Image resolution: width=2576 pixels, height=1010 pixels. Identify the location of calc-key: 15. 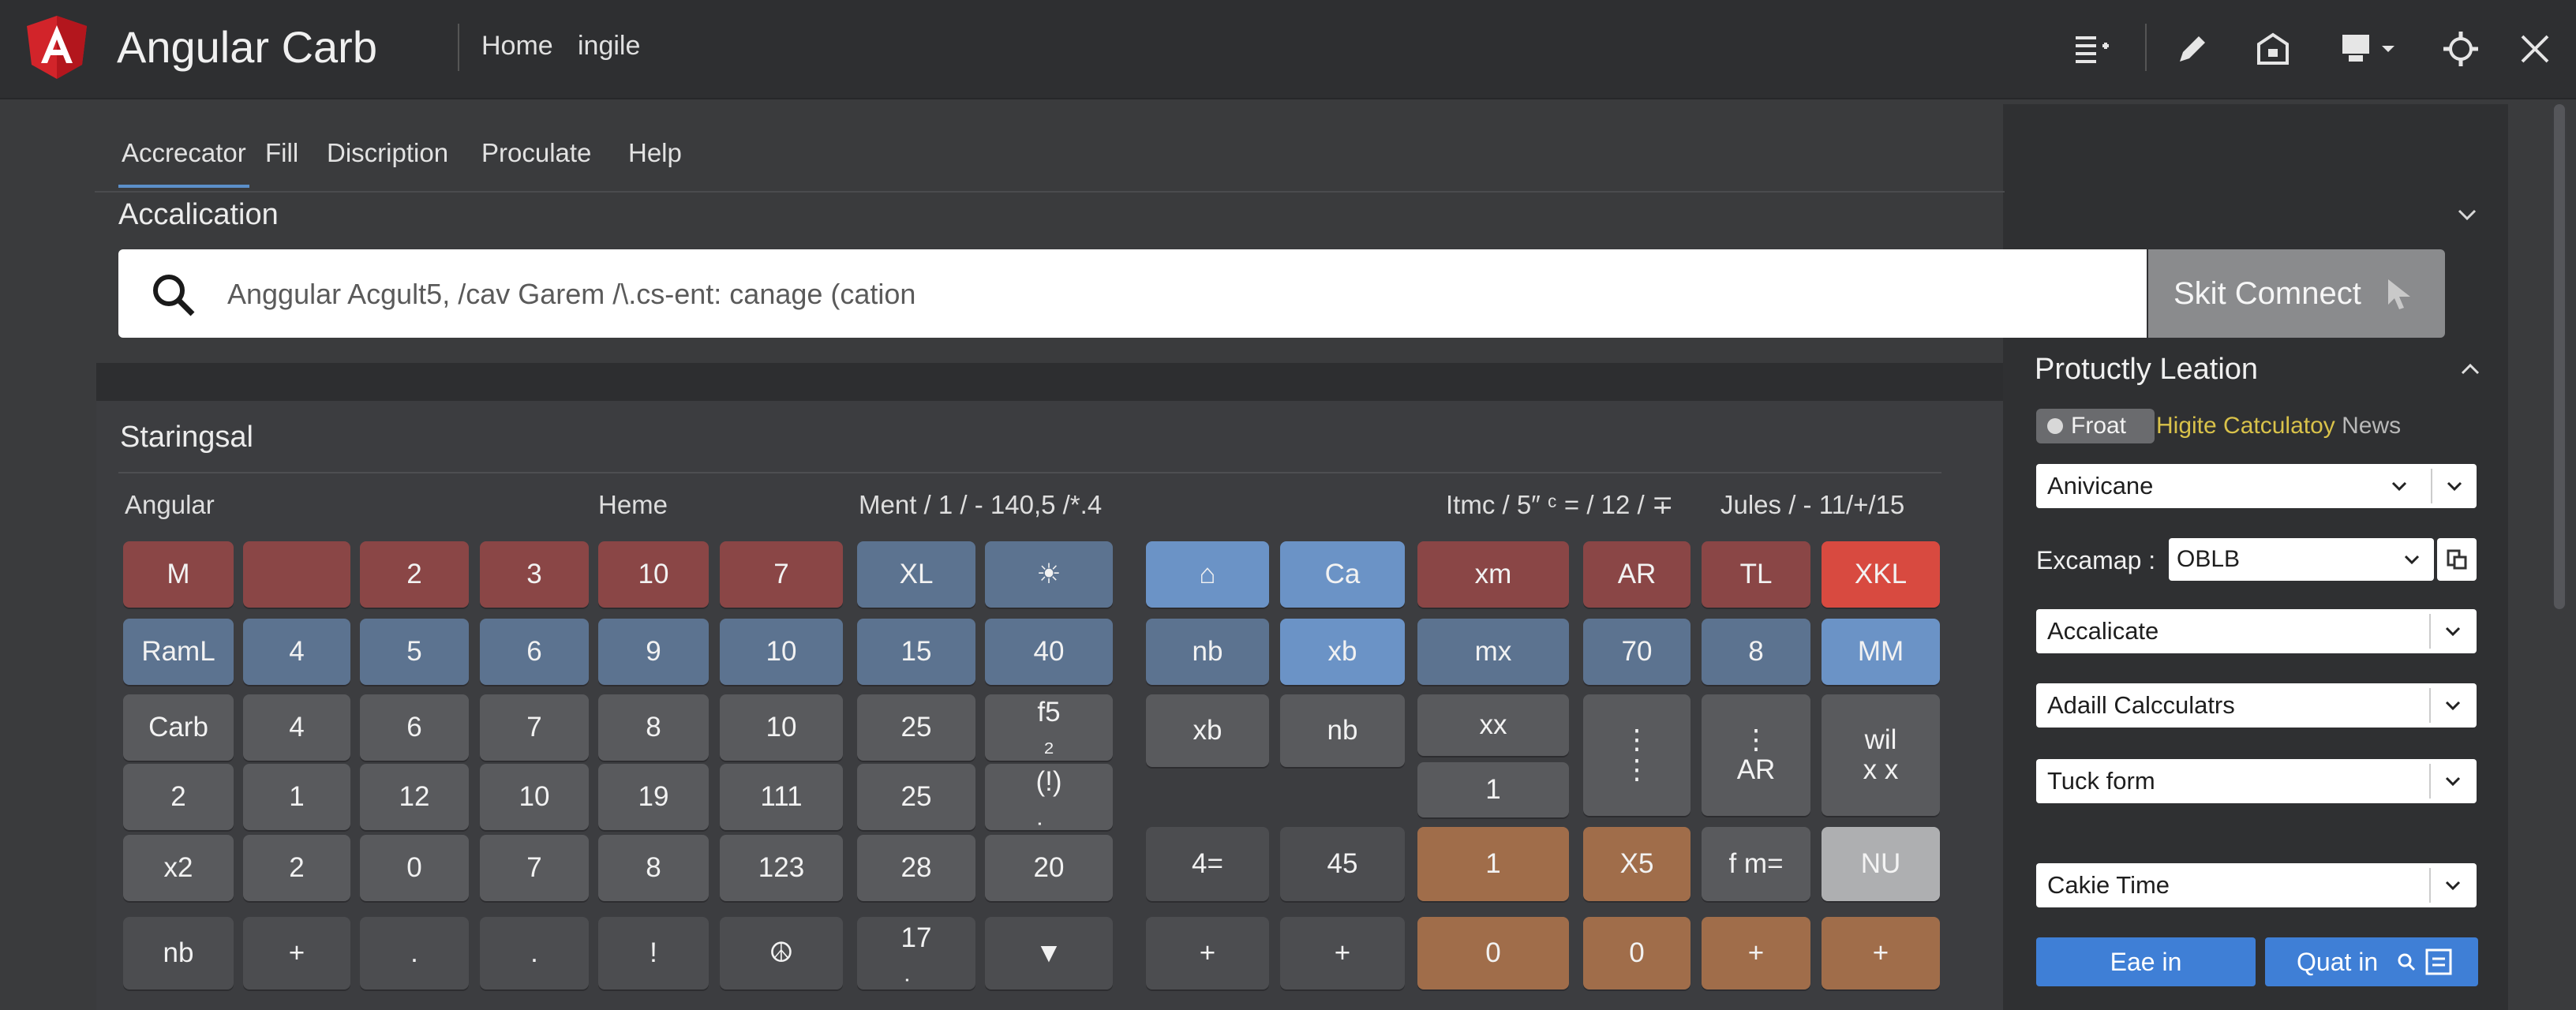
(916, 652).